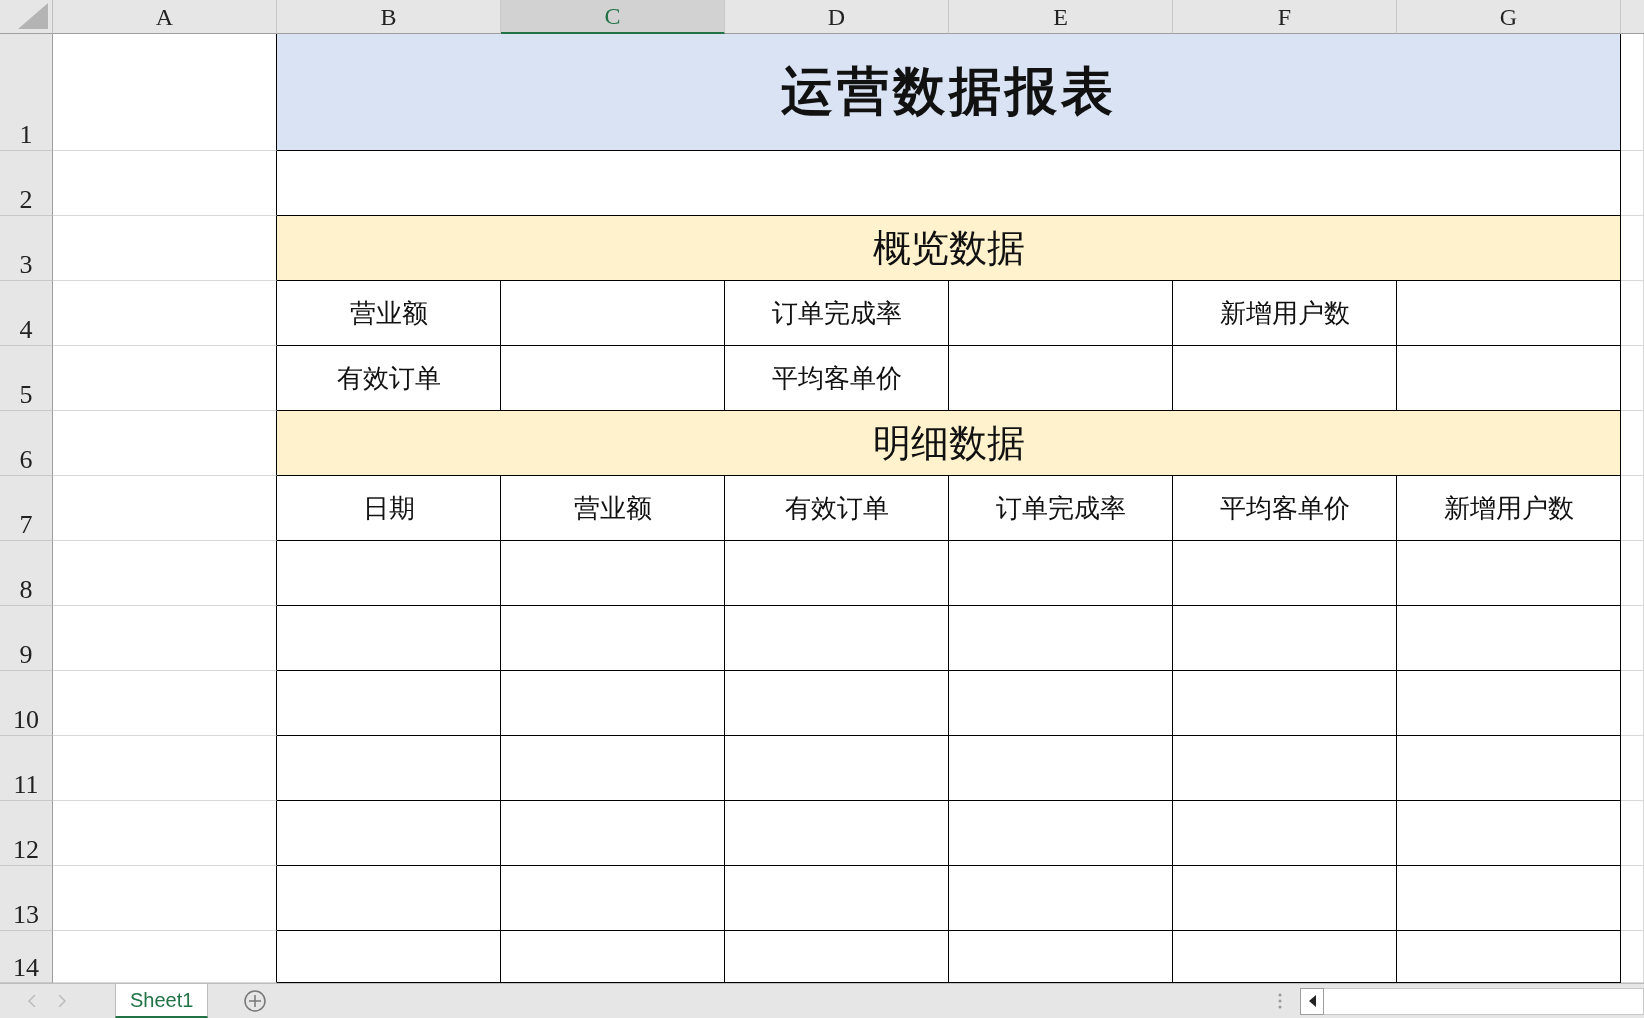 The height and width of the screenshot is (1018, 1644). What do you see at coordinates (26, 703) in the screenshot?
I see `row-header: 10` at bounding box center [26, 703].